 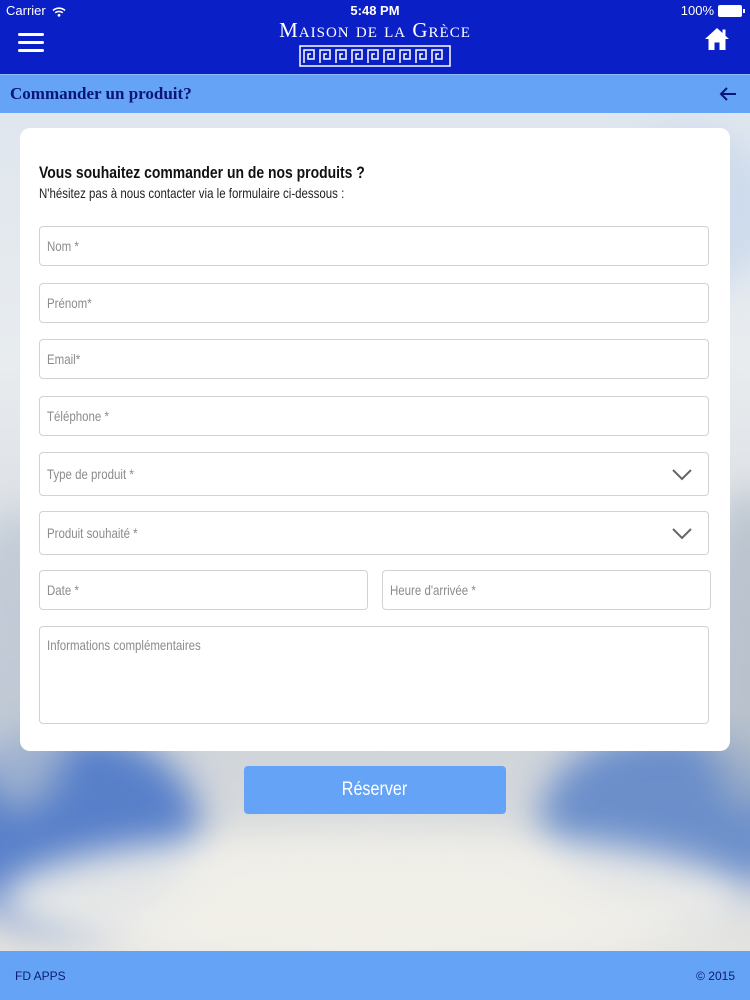 I want to click on reserver-label: Réserver, so click(x=375, y=789).